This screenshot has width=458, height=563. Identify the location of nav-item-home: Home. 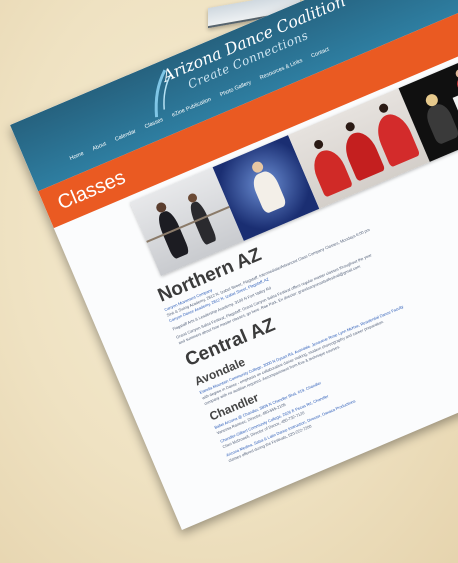
(77, 156).